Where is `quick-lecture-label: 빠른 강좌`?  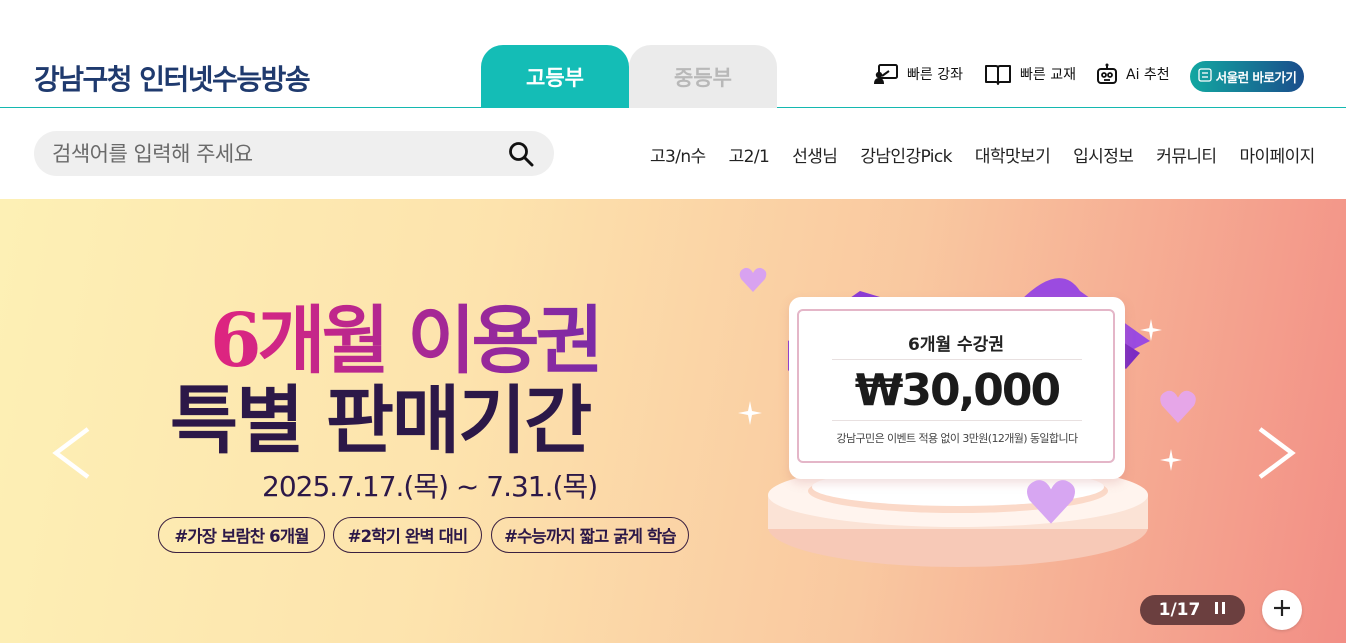
quick-lecture-label: 빠른 강좌 is located at coordinates (935, 75).